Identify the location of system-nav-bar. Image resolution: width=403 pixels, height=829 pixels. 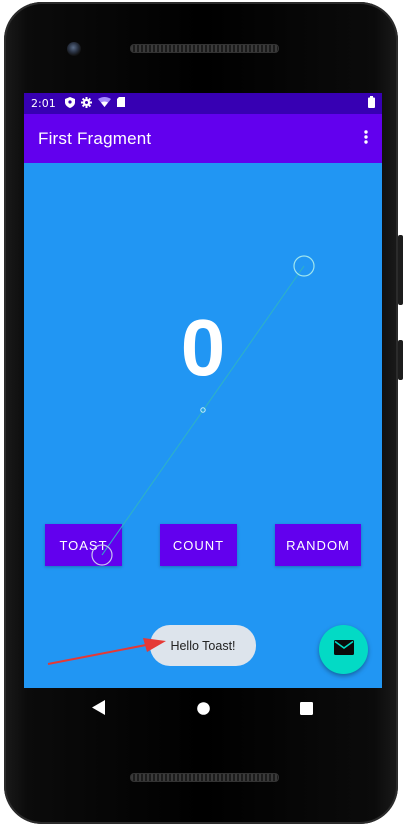
(203, 709).